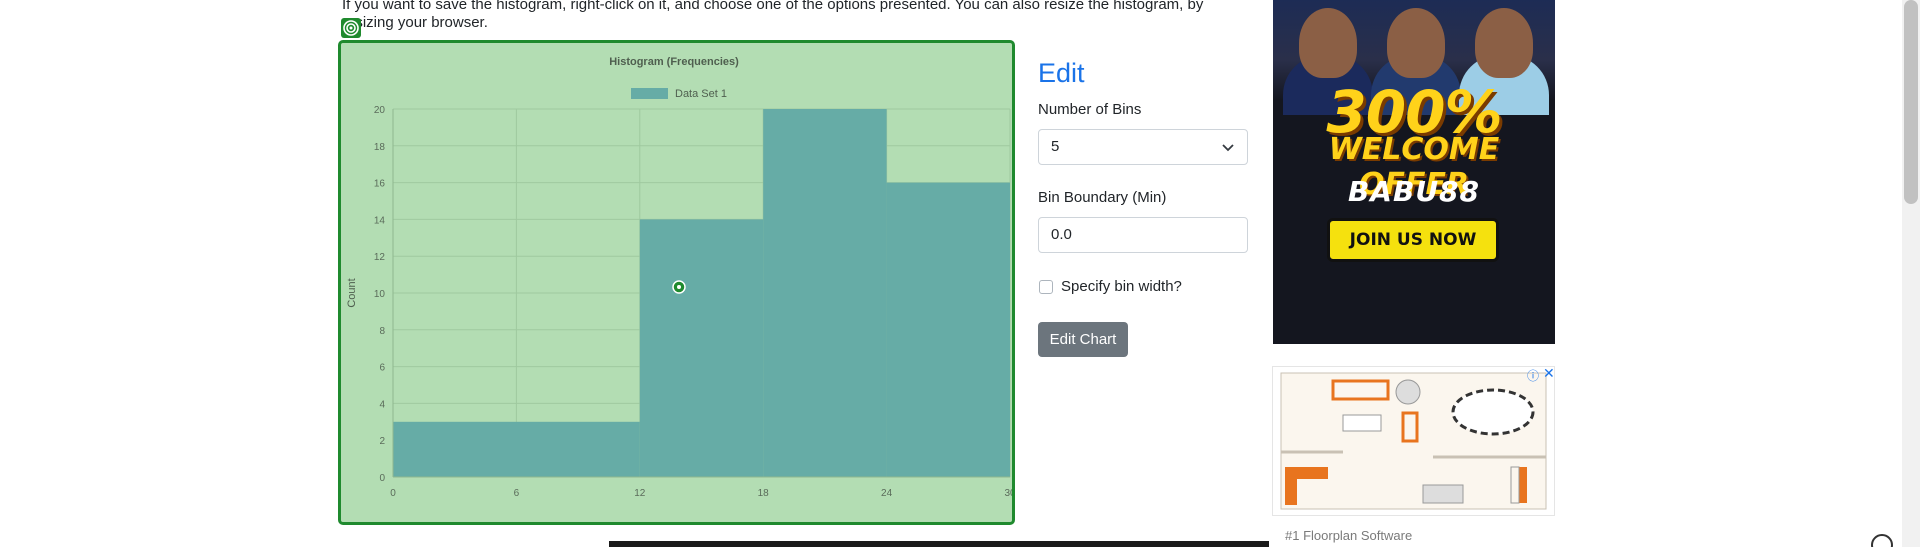 The width and height of the screenshot is (1920, 552). I want to click on ad-floorplan, so click(1413, 441).